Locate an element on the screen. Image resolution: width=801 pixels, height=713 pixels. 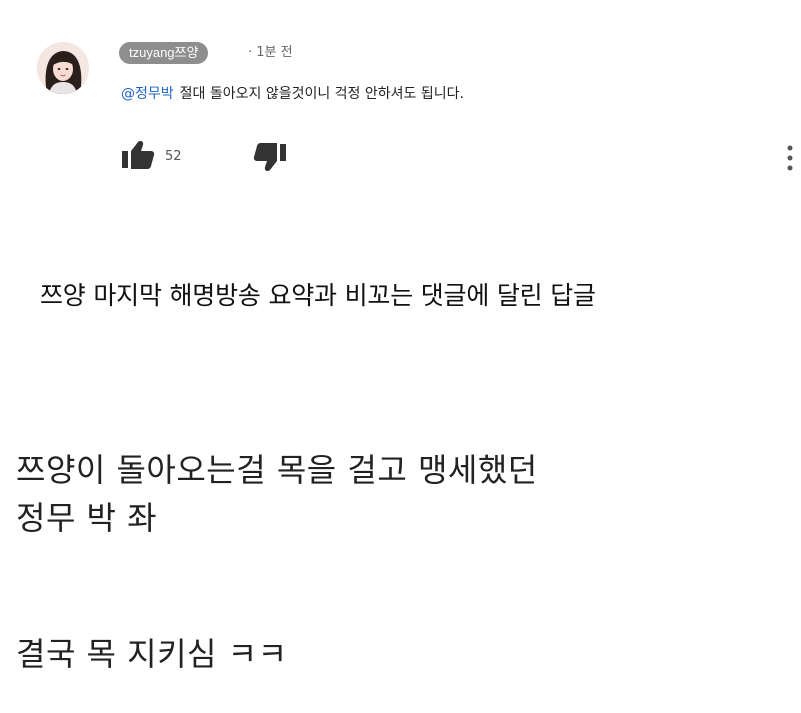
thumbs-up-icon is located at coordinates (138, 155).